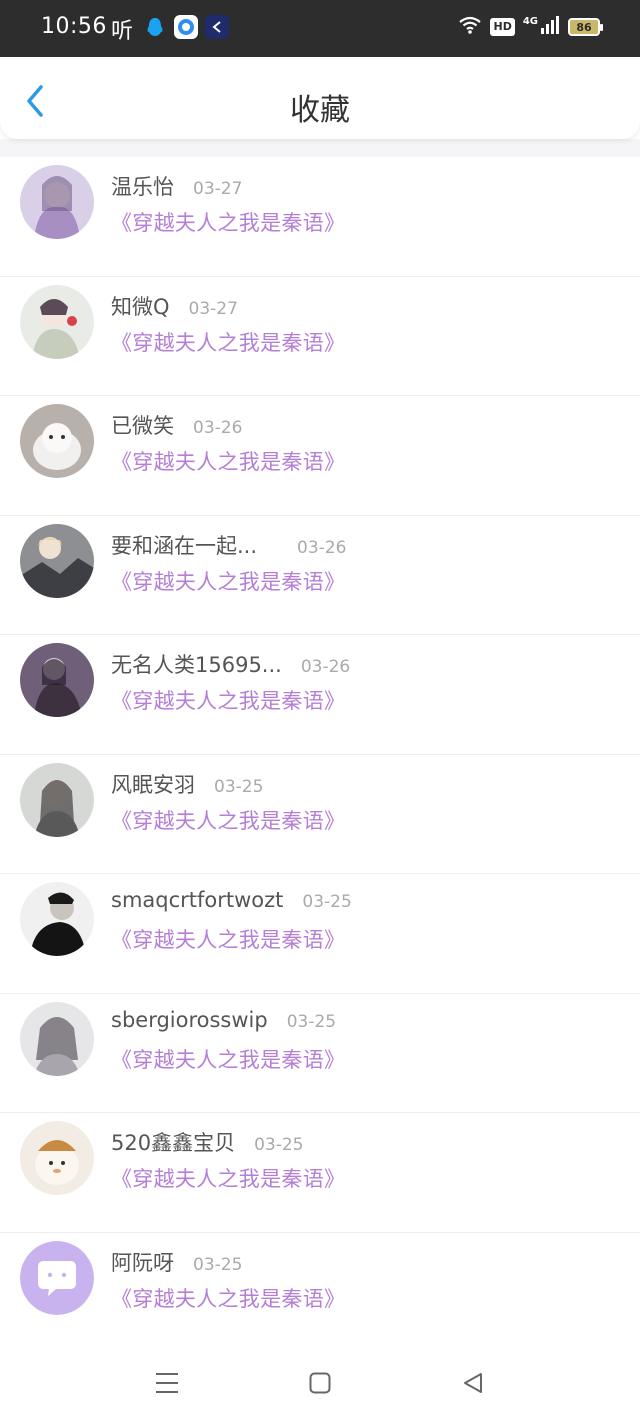 The image size is (640, 1422). I want to click on list-item: 阿阮呀 03-25 《穿越夫人之我是秦语》, so click(320, 1292).